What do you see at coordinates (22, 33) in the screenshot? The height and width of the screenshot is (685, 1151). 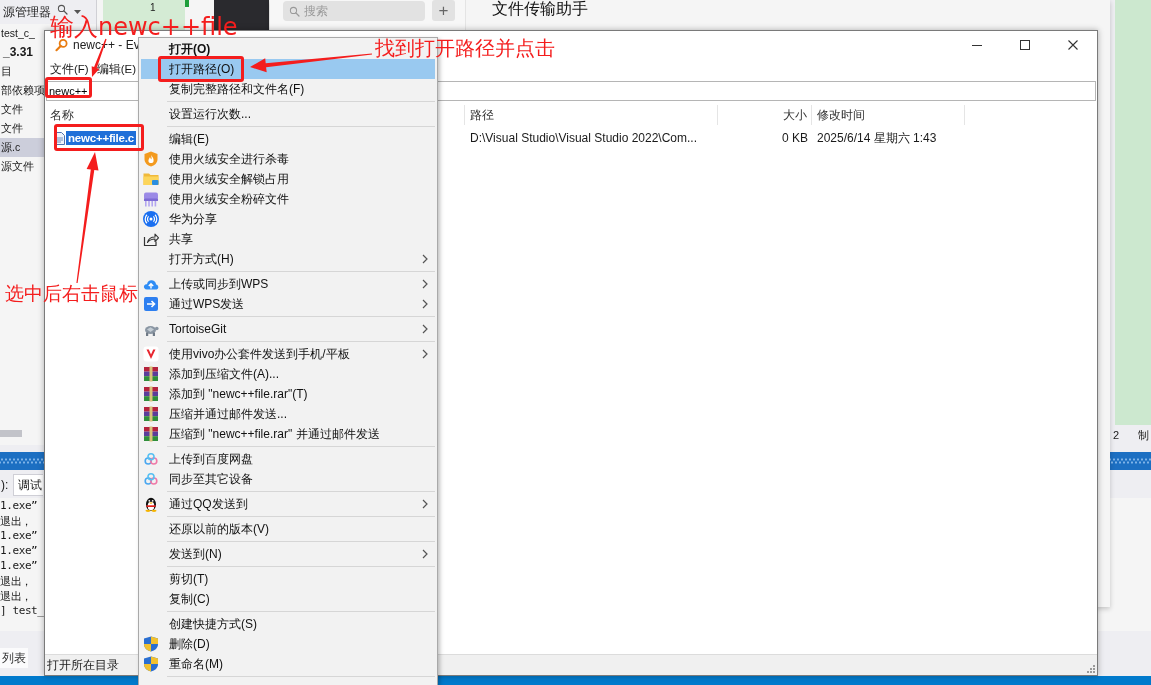 I see `tree-item: test_c_` at bounding box center [22, 33].